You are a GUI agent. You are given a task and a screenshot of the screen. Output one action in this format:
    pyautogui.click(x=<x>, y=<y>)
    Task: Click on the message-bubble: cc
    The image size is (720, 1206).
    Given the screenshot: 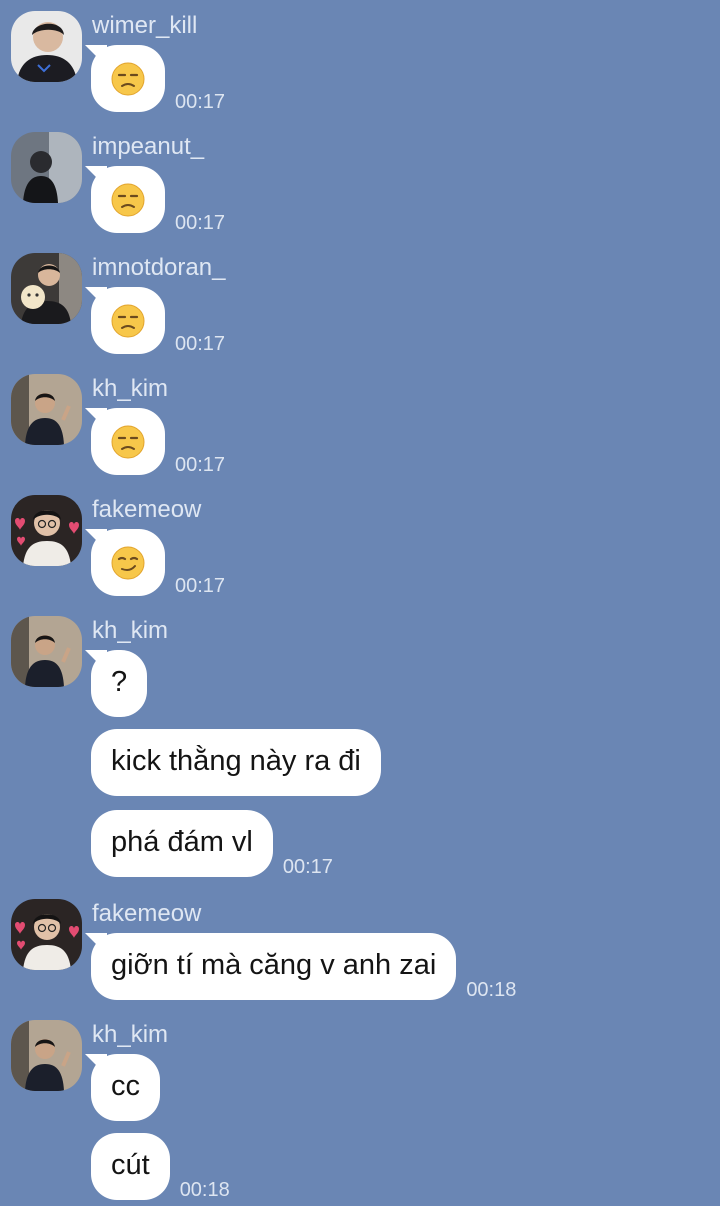 What is the action you would take?
    pyautogui.click(x=125, y=1087)
    